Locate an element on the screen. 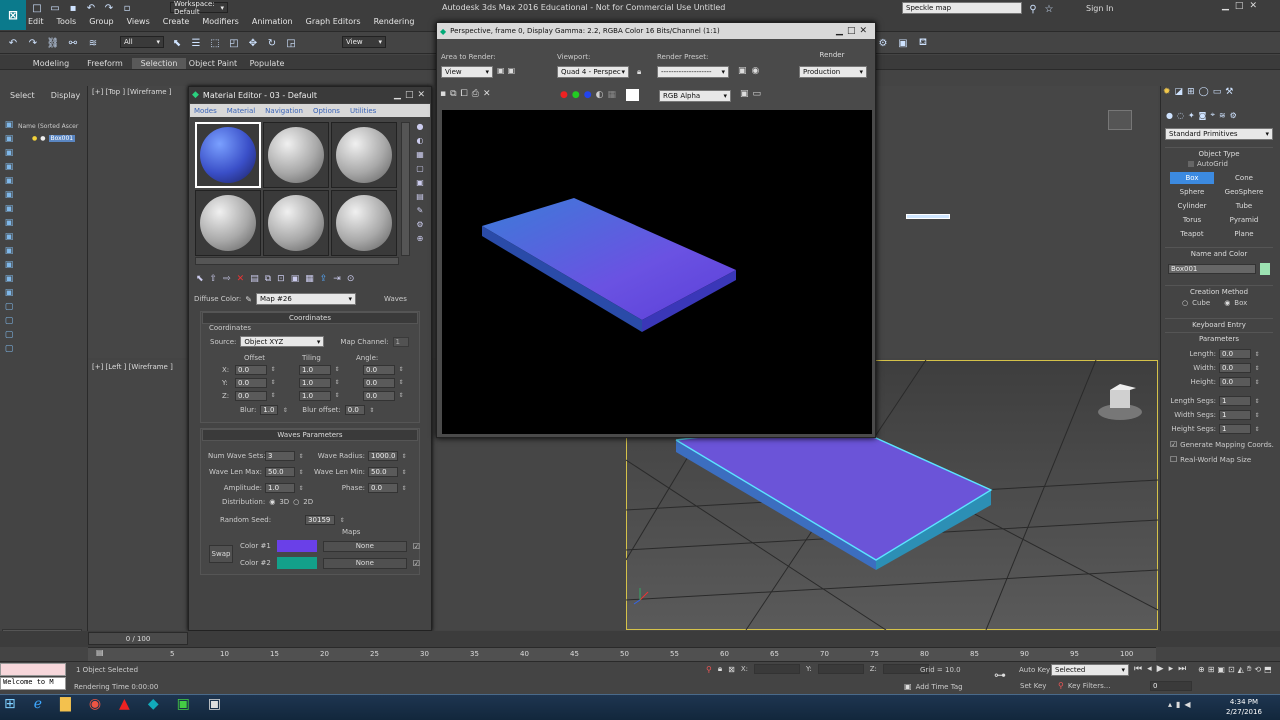 The width and height of the screenshot is (1280, 720). abs-mode-icon: ⊠ is located at coordinates (731, 669).